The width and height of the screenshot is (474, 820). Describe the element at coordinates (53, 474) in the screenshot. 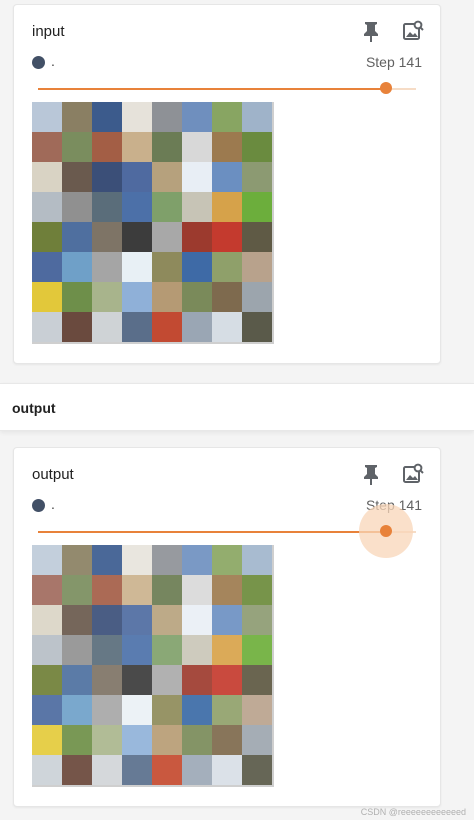

I see `card-title: output` at that location.